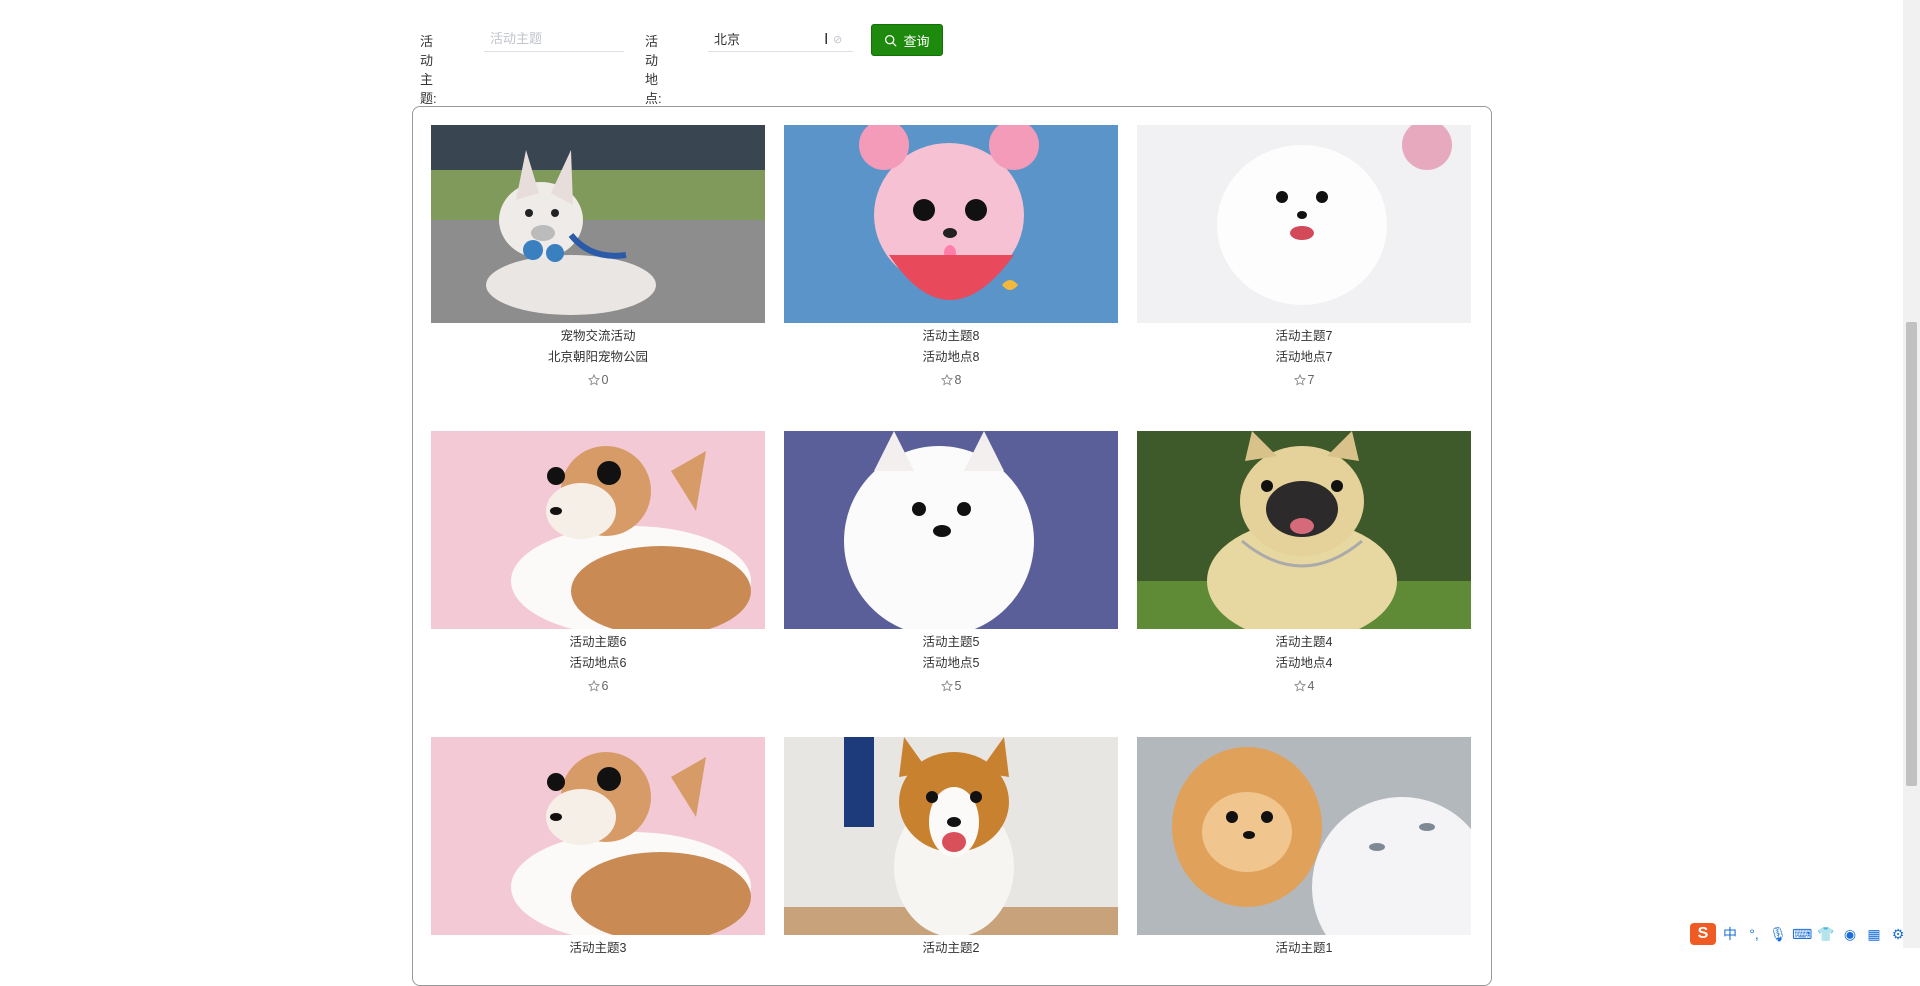 The width and height of the screenshot is (1920, 986). I want to click on card-title: 活动主题2, so click(951, 948).